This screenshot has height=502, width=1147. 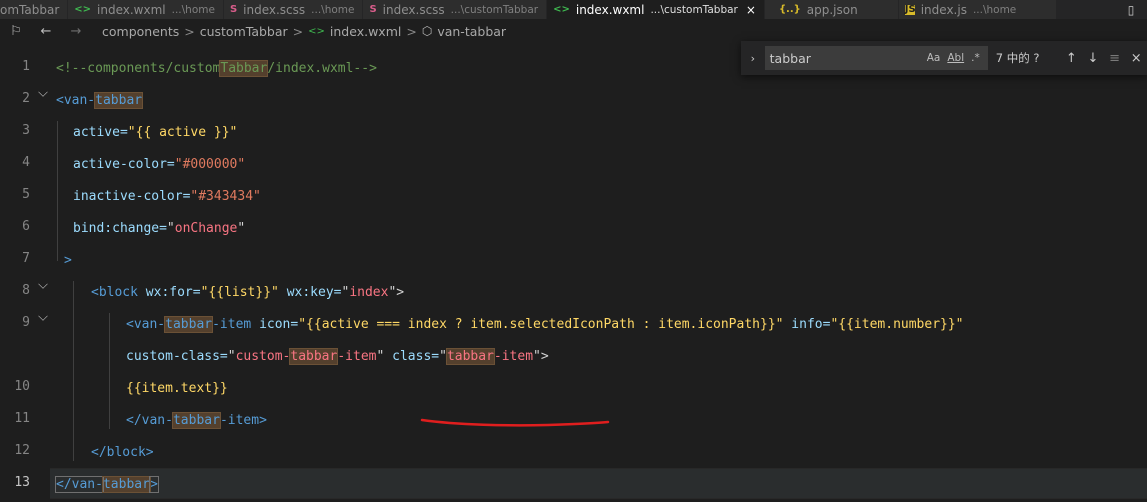 What do you see at coordinates (1115, 58) in the screenshot?
I see `find-in-selection-icon: ≡` at bounding box center [1115, 58].